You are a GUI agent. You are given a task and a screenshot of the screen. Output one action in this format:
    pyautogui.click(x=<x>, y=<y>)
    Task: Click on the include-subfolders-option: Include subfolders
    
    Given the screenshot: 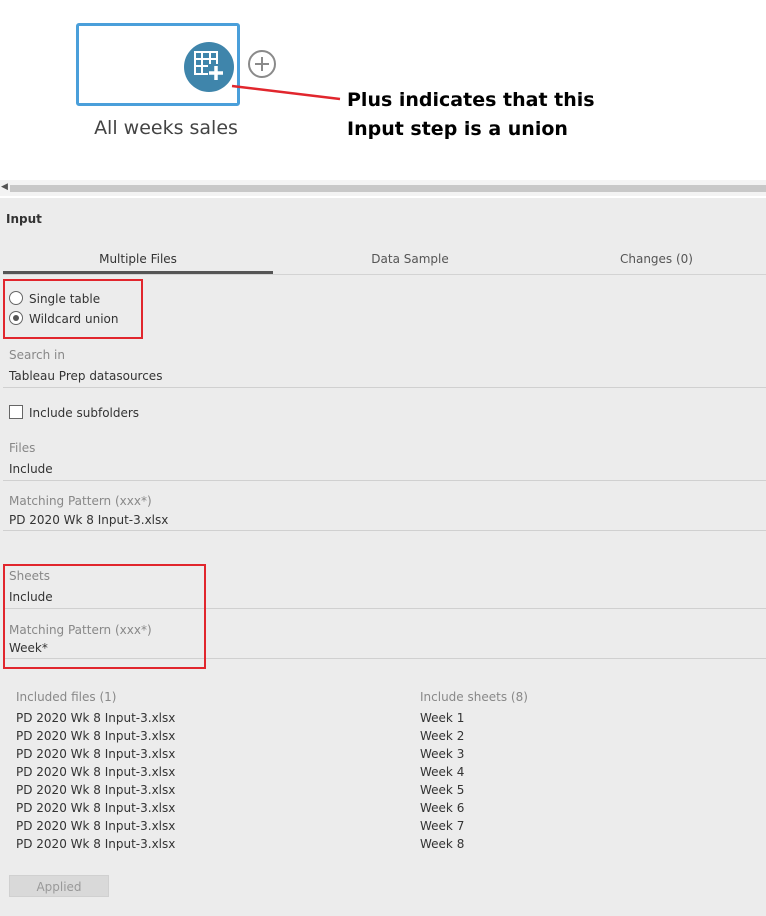 What is the action you would take?
    pyautogui.click(x=74, y=412)
    